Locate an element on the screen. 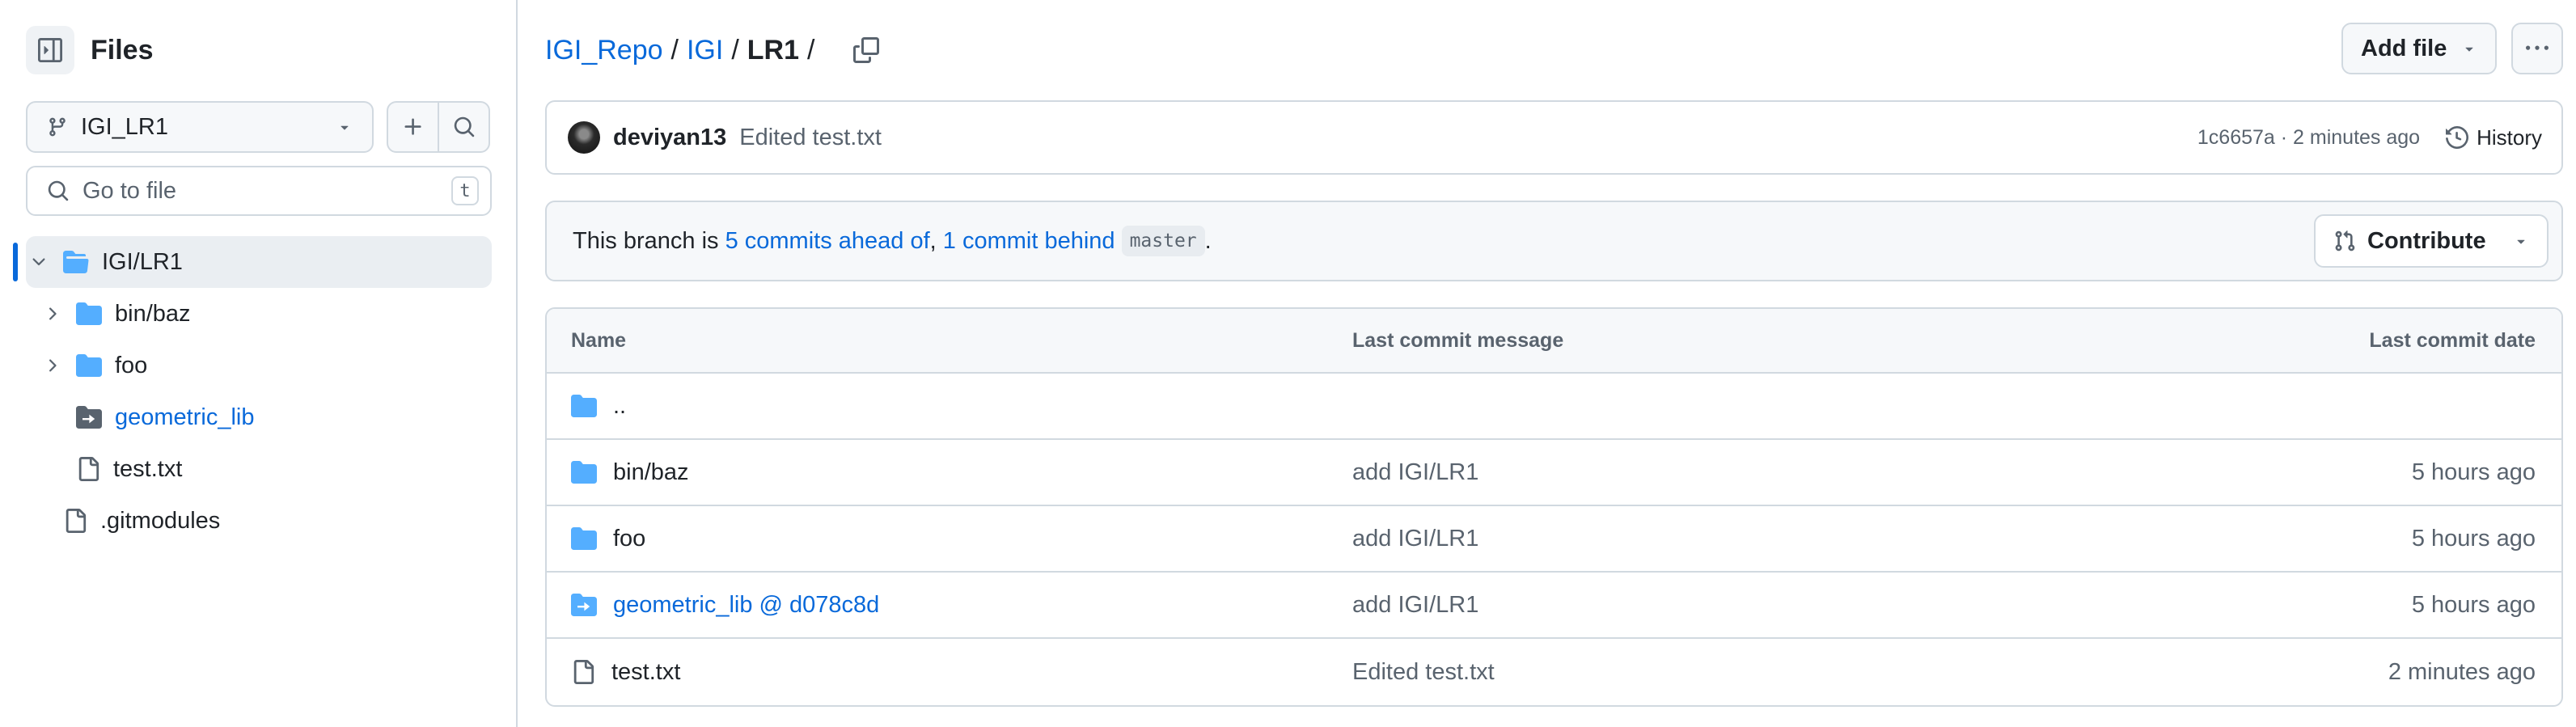 The image size is (2576, 727). commits-ahead-link: 5 commits ahead of is located at coordinates (828, 241).